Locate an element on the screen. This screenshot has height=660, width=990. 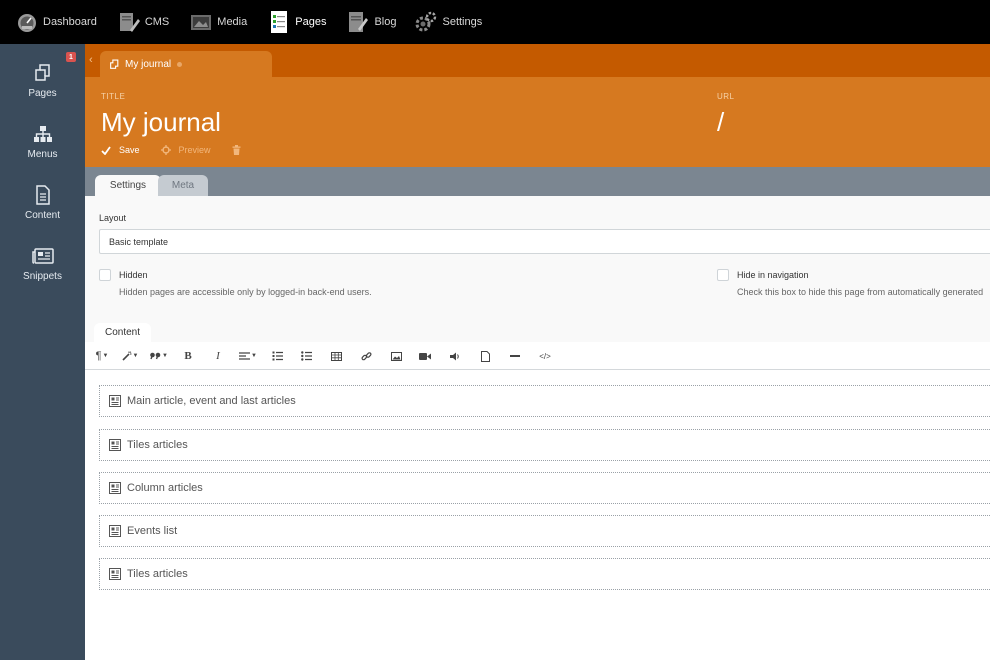
magic-wand-icon: ▼ is located at coordinates (130, 356).